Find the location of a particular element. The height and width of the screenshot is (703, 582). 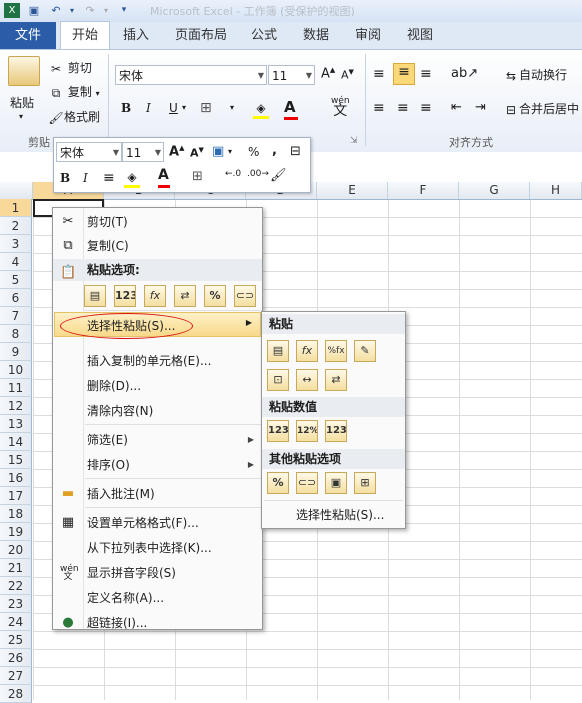

row-header: 2 is located at coordinates (16, 226).